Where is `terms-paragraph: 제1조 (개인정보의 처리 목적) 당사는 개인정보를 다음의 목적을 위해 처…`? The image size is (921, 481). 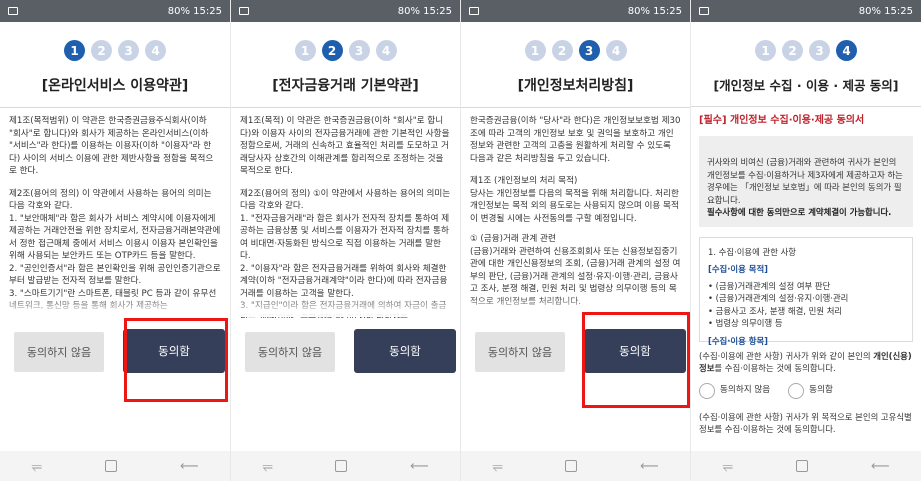 terms-paragraph: 제1조 (개인정보의 처리 목적) 당사는 개인정보를 다음의 목적을 위해 처… is located at coordinates (574, 200).